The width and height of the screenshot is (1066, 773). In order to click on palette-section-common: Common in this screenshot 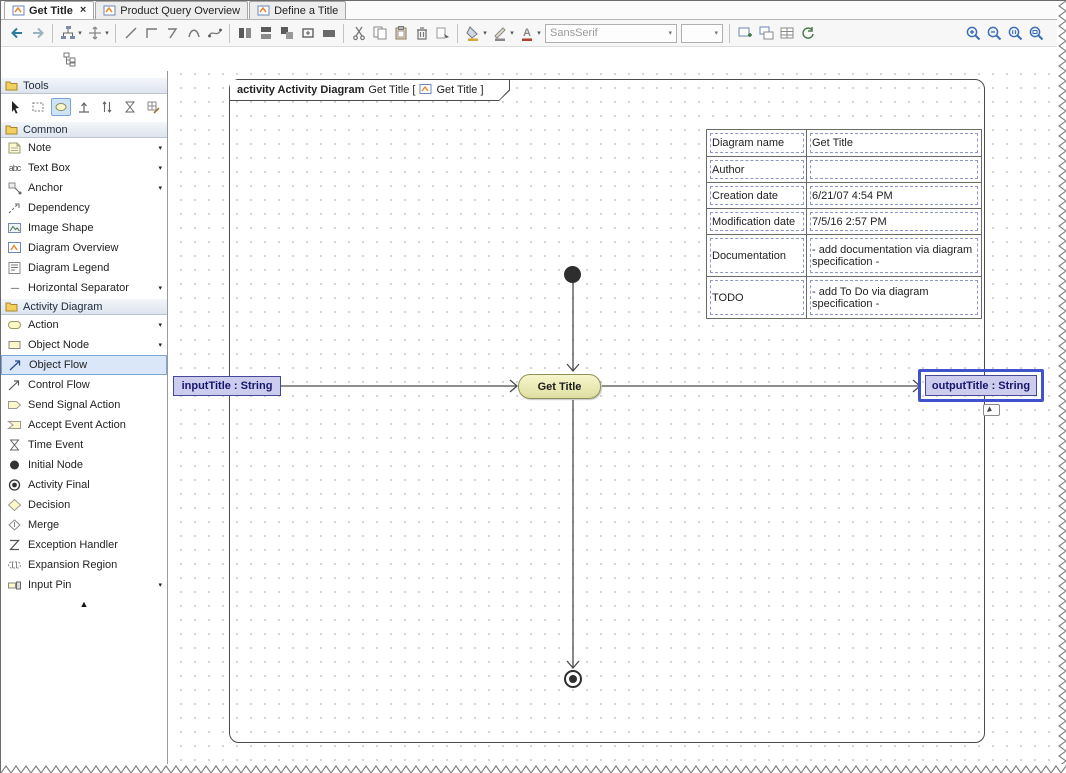, I will do `click(84, 129)`.